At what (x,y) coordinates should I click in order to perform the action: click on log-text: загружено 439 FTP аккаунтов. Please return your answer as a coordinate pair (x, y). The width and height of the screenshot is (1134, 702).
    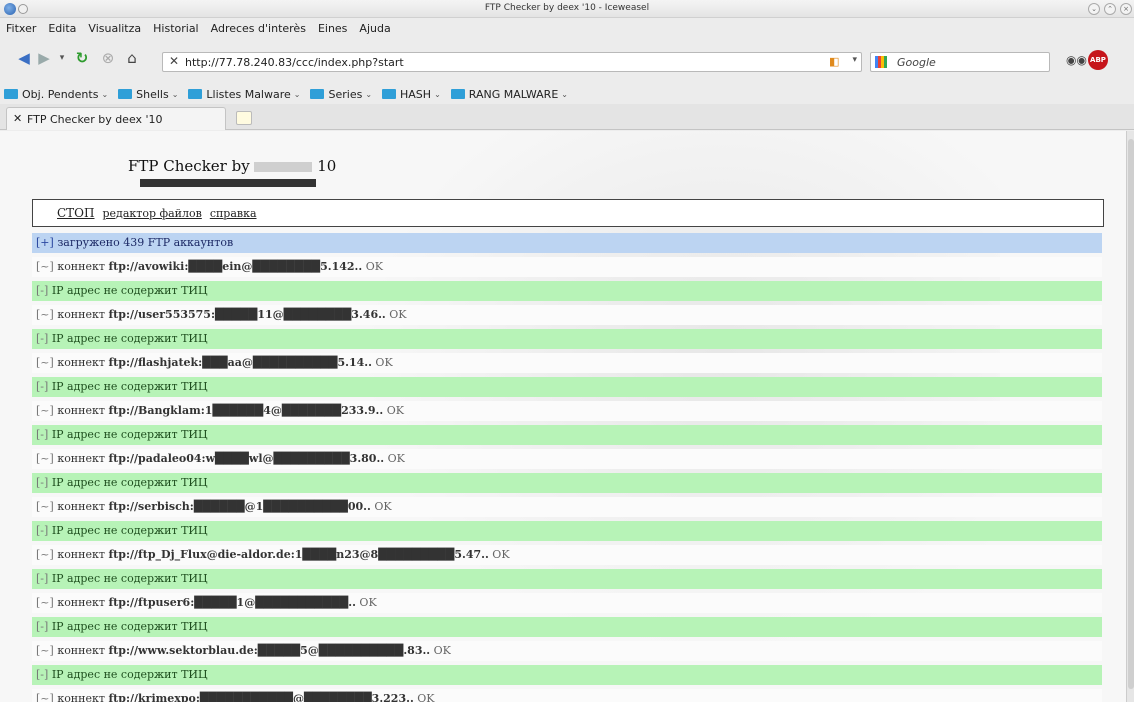
    Looking at the image, I should click on (145, 242).